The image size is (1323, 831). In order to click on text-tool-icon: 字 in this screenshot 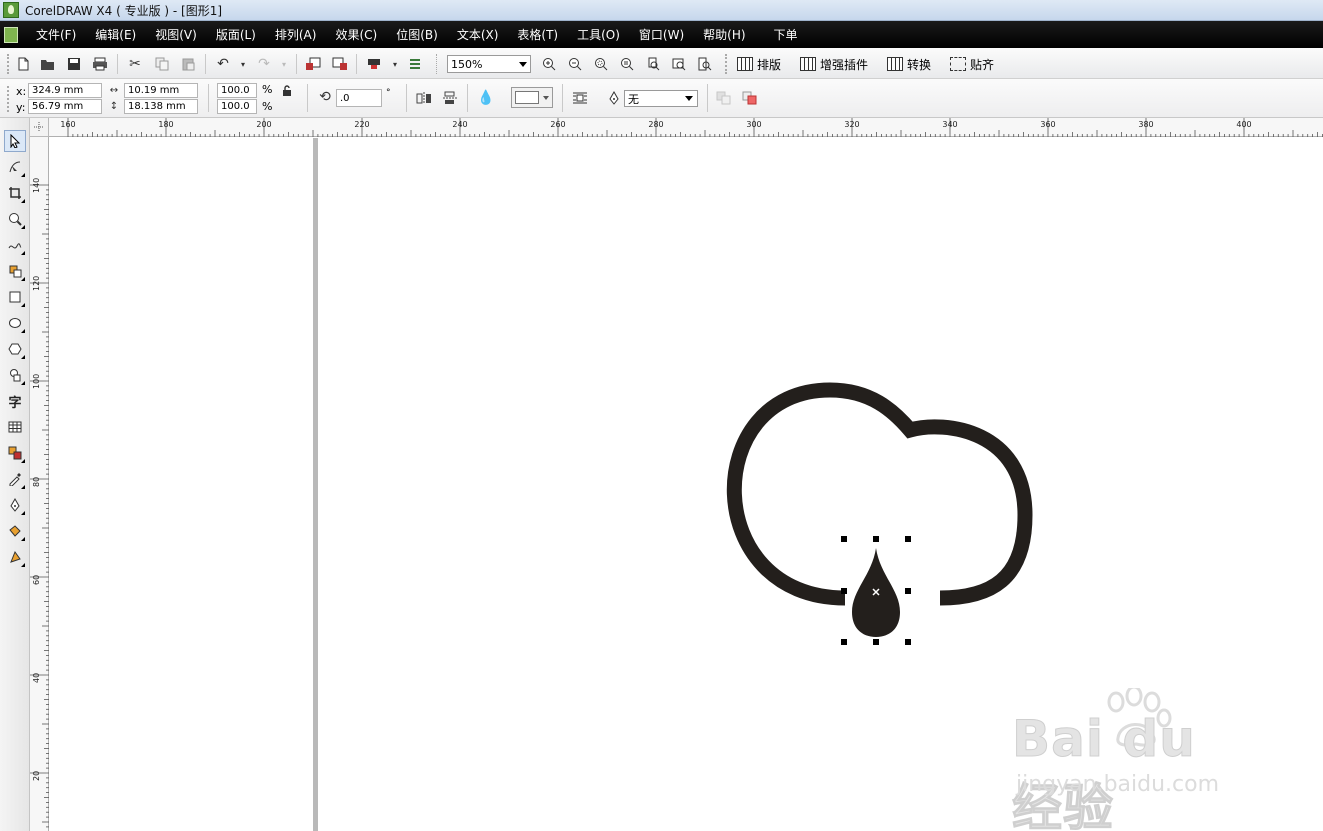, I will do `click(15, 401)`.